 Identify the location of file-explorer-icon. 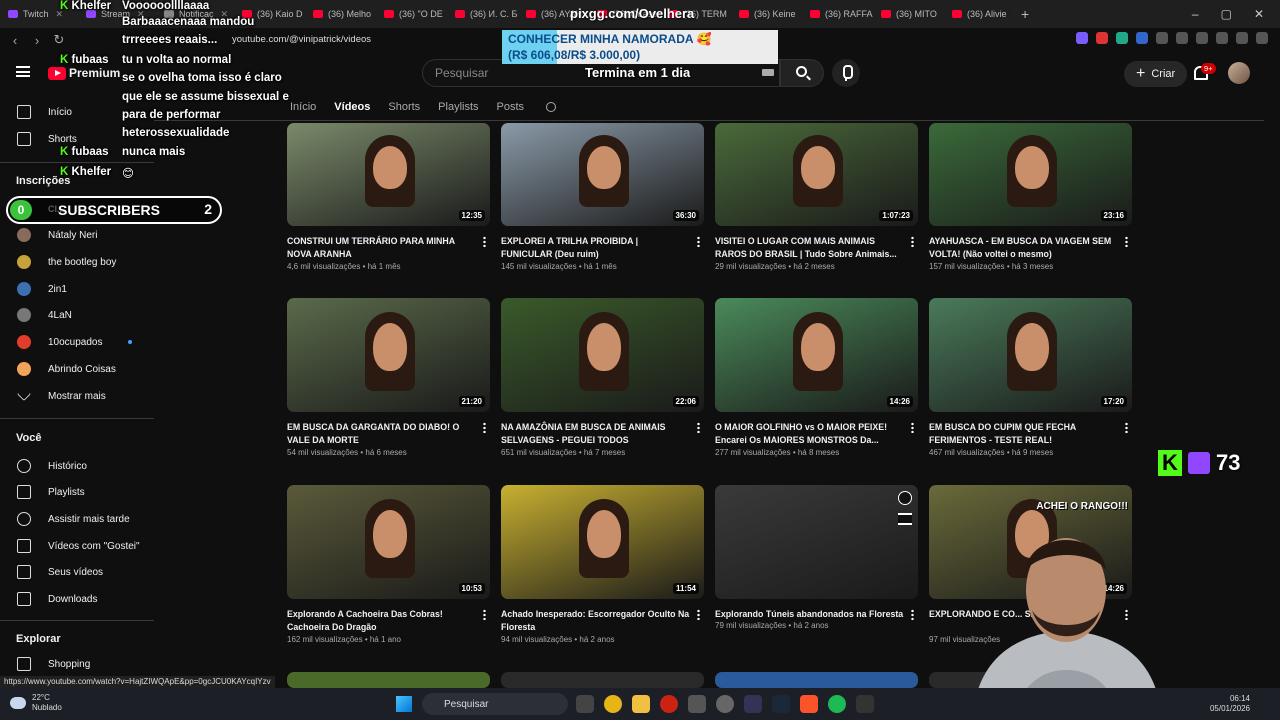
(641, 704).